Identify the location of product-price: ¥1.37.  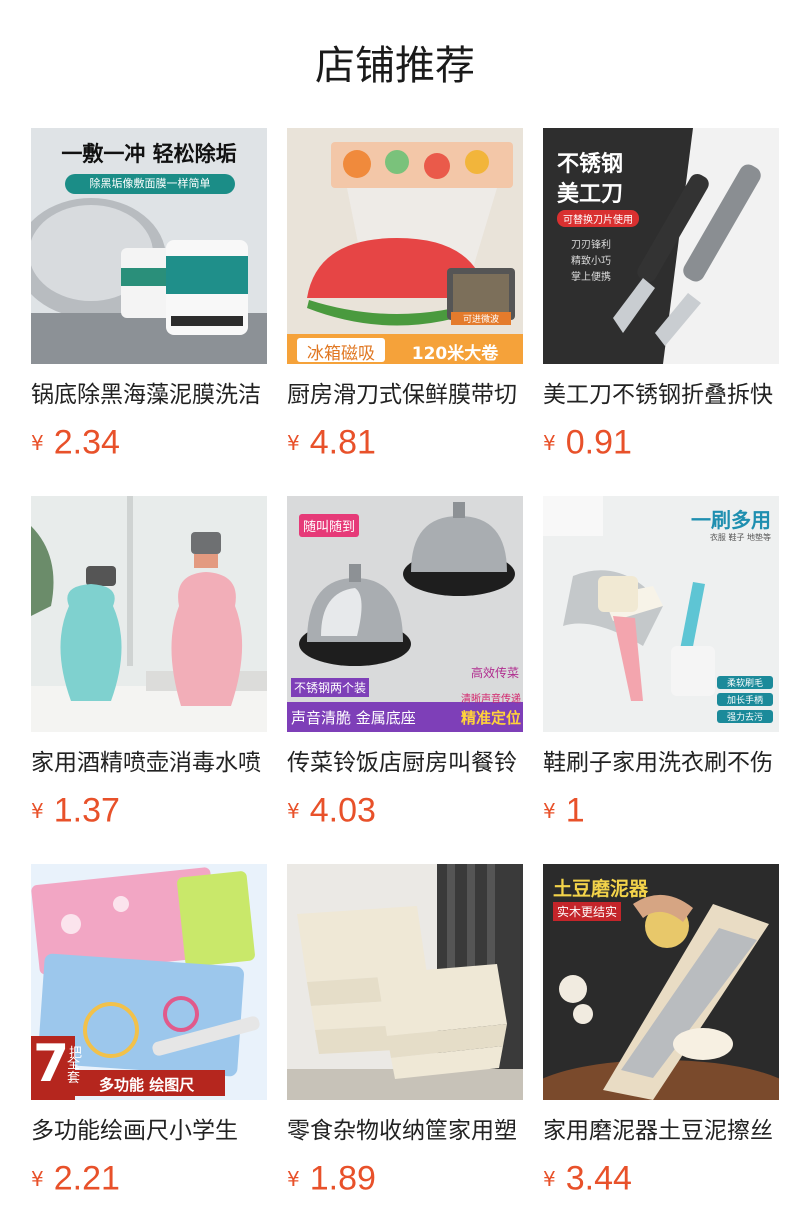
(149, 810).